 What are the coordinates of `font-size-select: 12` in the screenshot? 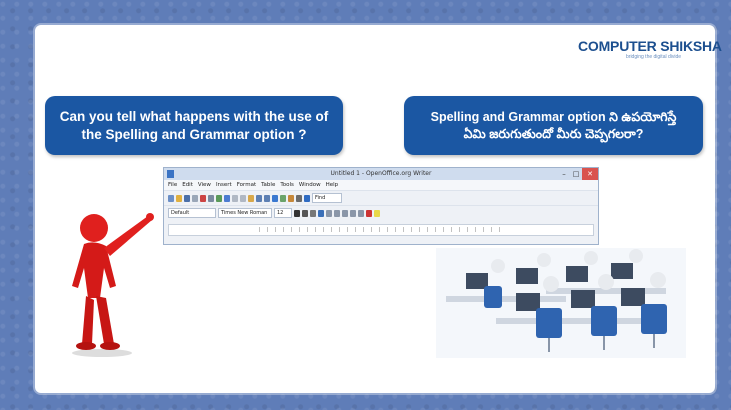 It's located at (283, 213).